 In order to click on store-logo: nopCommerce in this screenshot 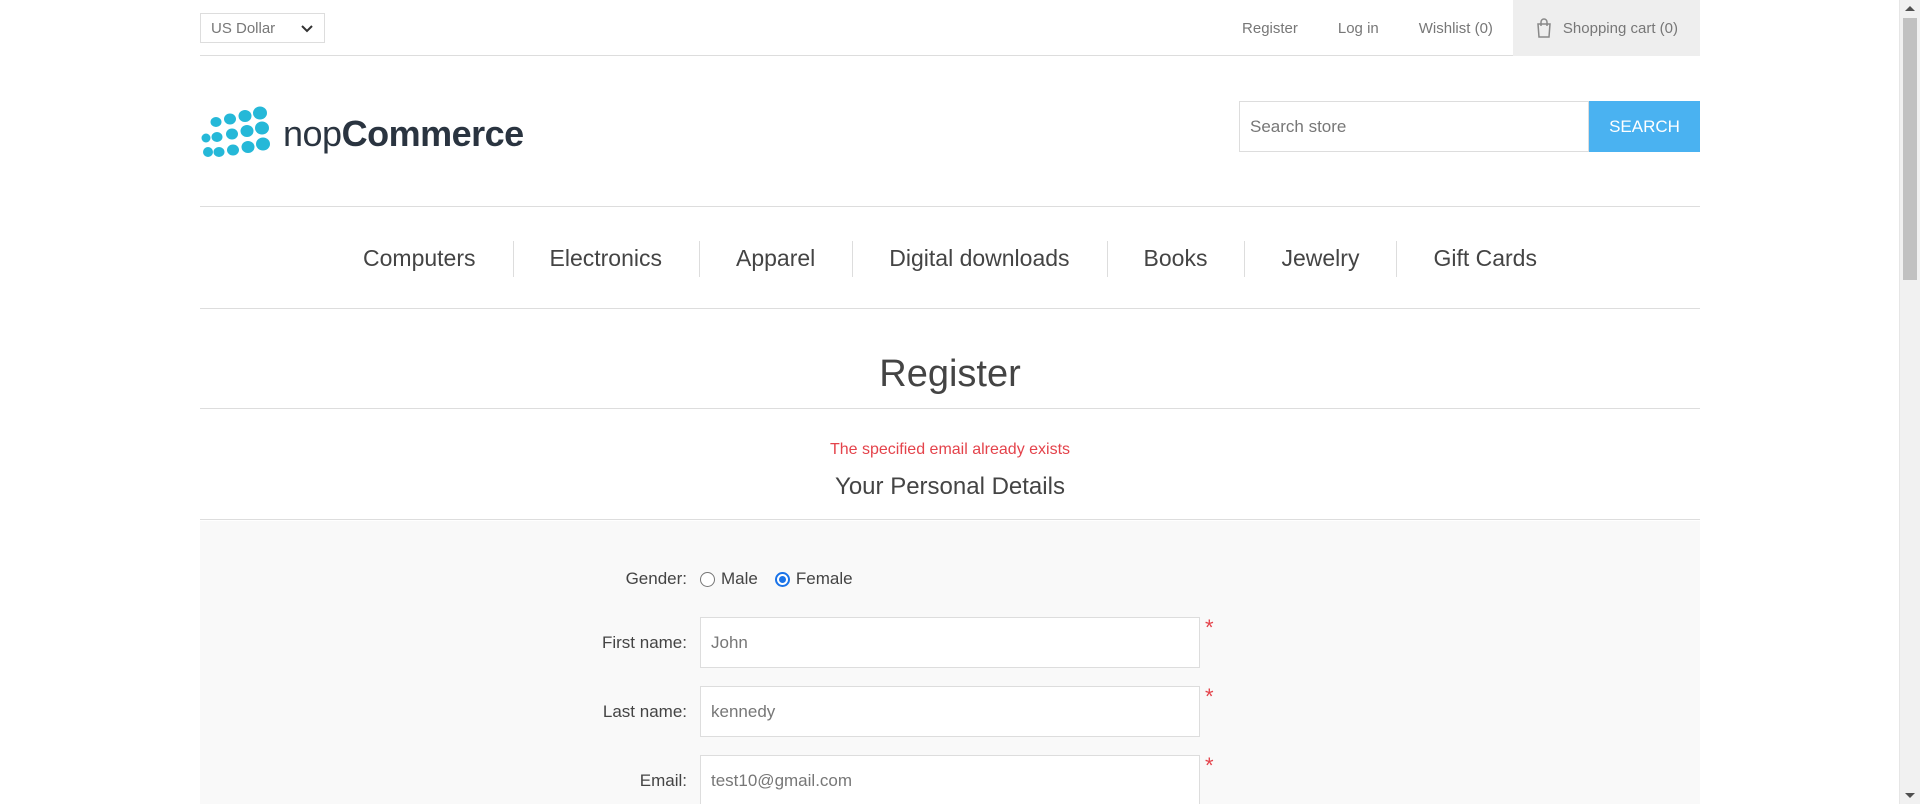, I will do `click(362, 134)`.